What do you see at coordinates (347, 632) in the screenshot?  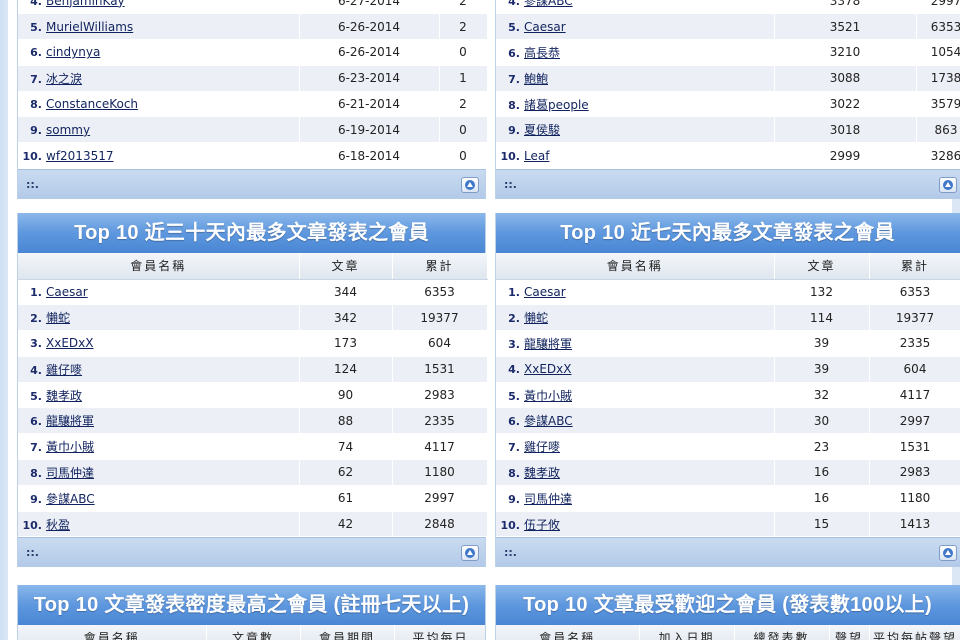 I see `col-header-member-period: 會員期間` at bounding box center [347, 632].